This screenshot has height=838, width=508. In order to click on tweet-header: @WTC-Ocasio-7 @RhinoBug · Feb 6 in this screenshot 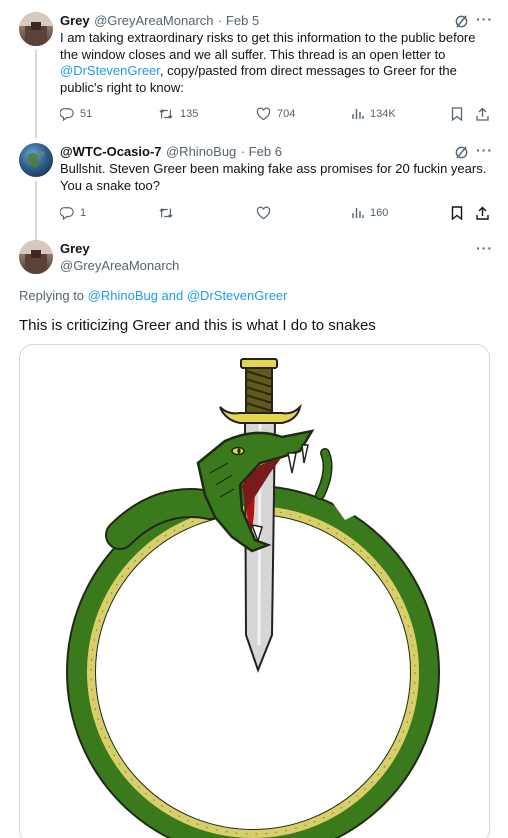, I will do `click(171, 152)`.